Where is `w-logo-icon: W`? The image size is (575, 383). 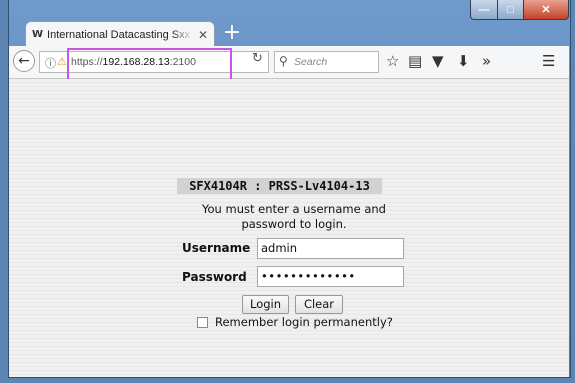
w-logo-icon: W is located at coordinates (38, 34).